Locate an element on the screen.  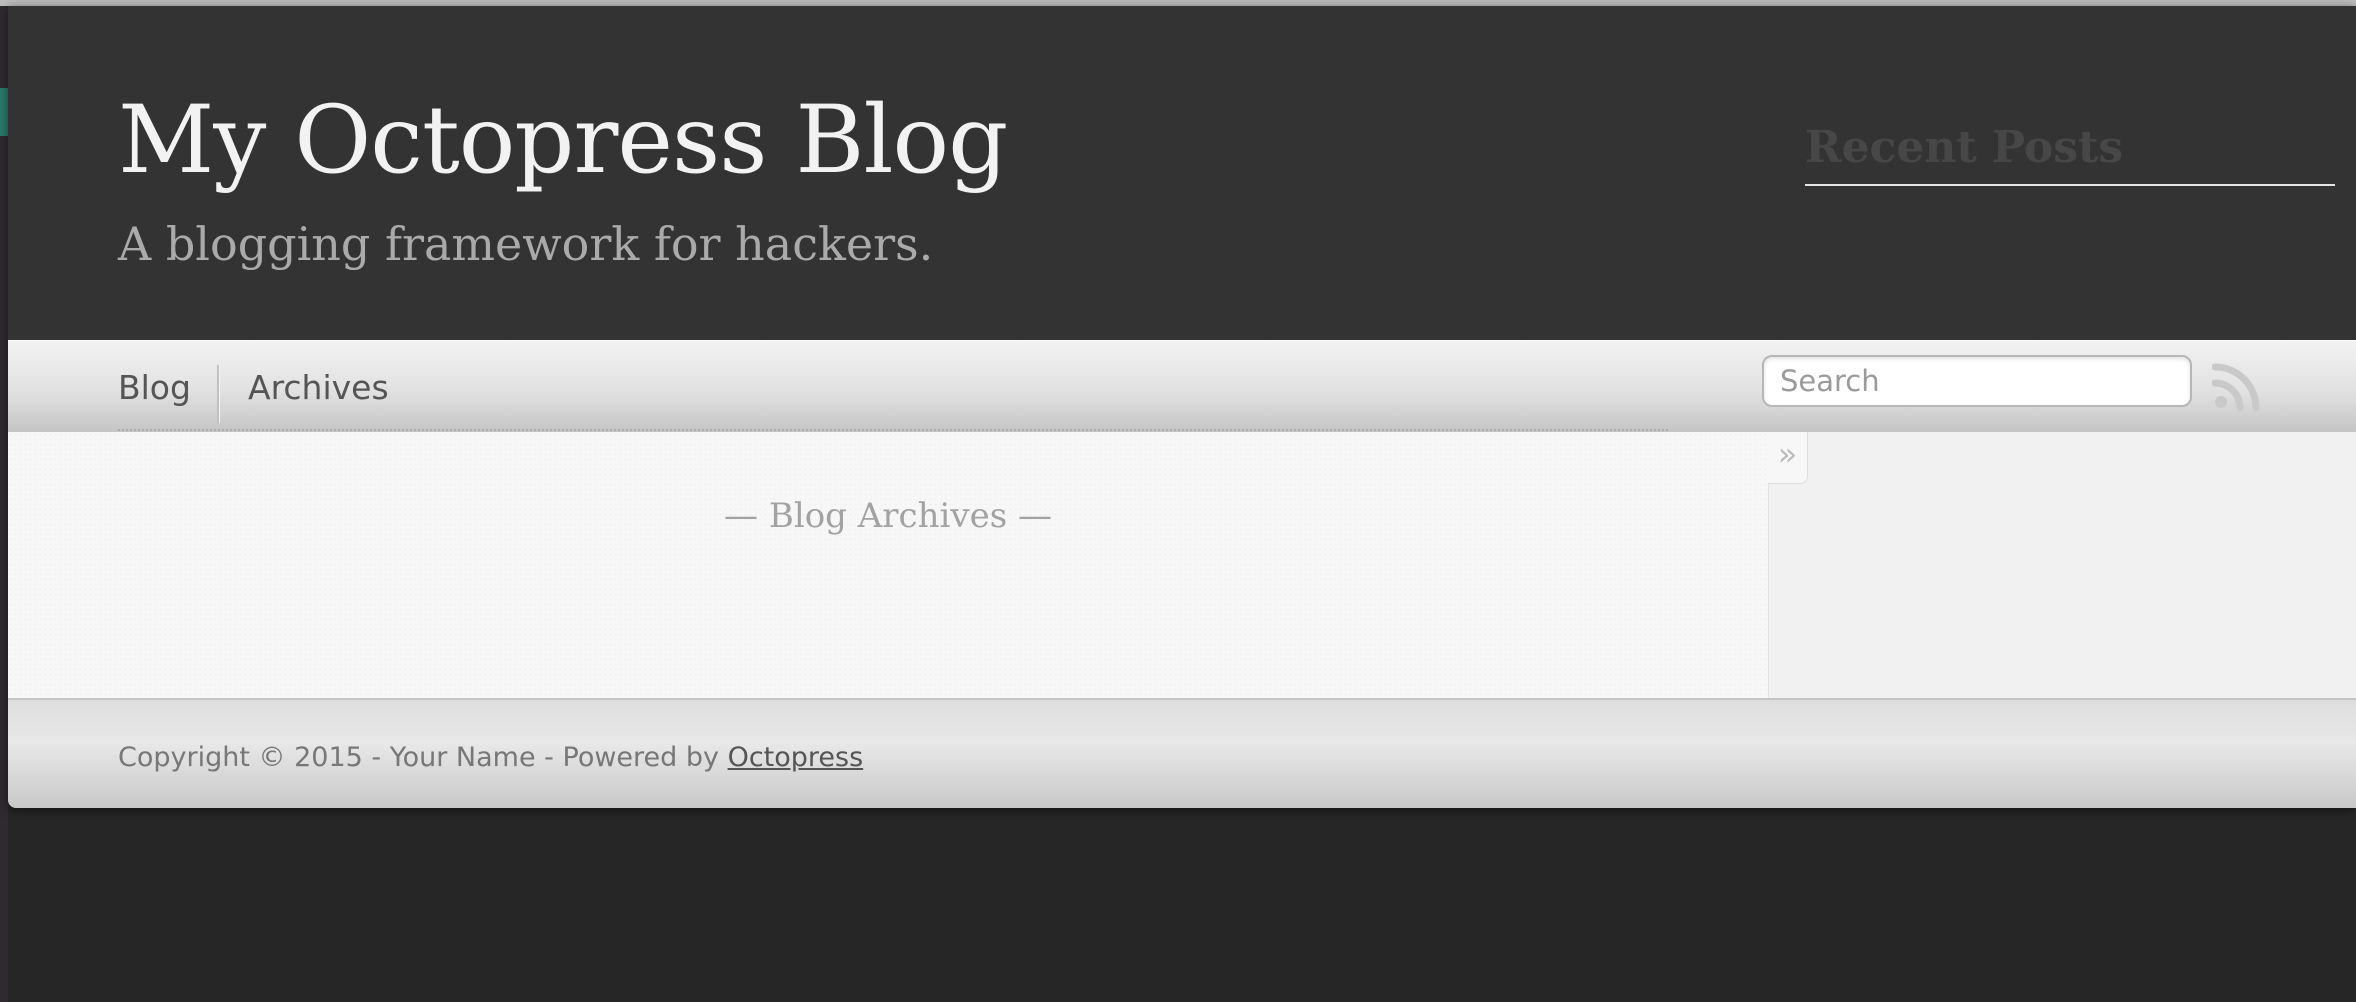
left-window-edge is located at coordinates (4, 504).